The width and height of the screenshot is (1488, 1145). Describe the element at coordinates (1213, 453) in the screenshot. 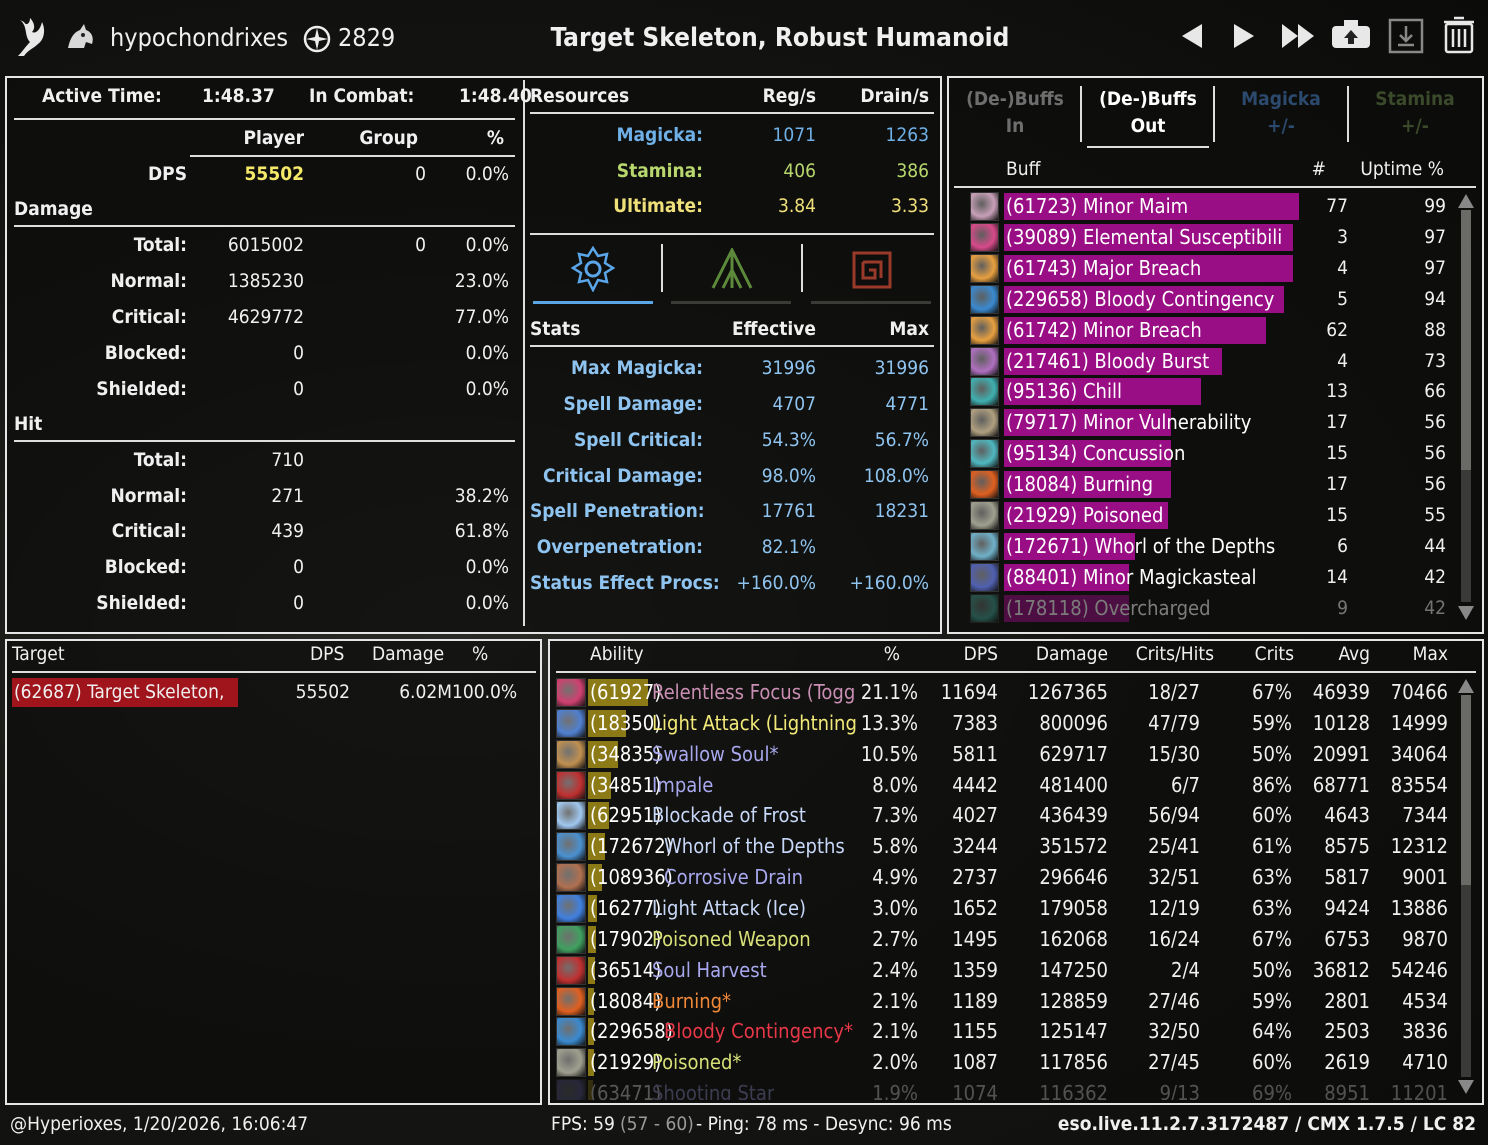

I see `buff-row: (95134) Concussion 15 56` at that location.